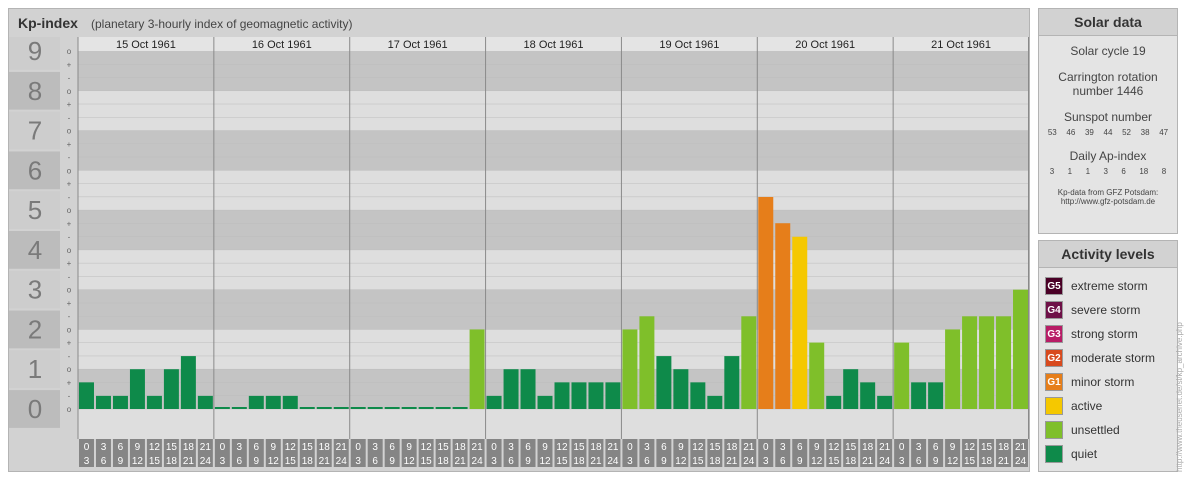 The height and width of the screenshot is (480, 1184). Describe the element at coordinates (146, 45) in the screenshot. I see `day-label: 15 Oct 1961` at that location.